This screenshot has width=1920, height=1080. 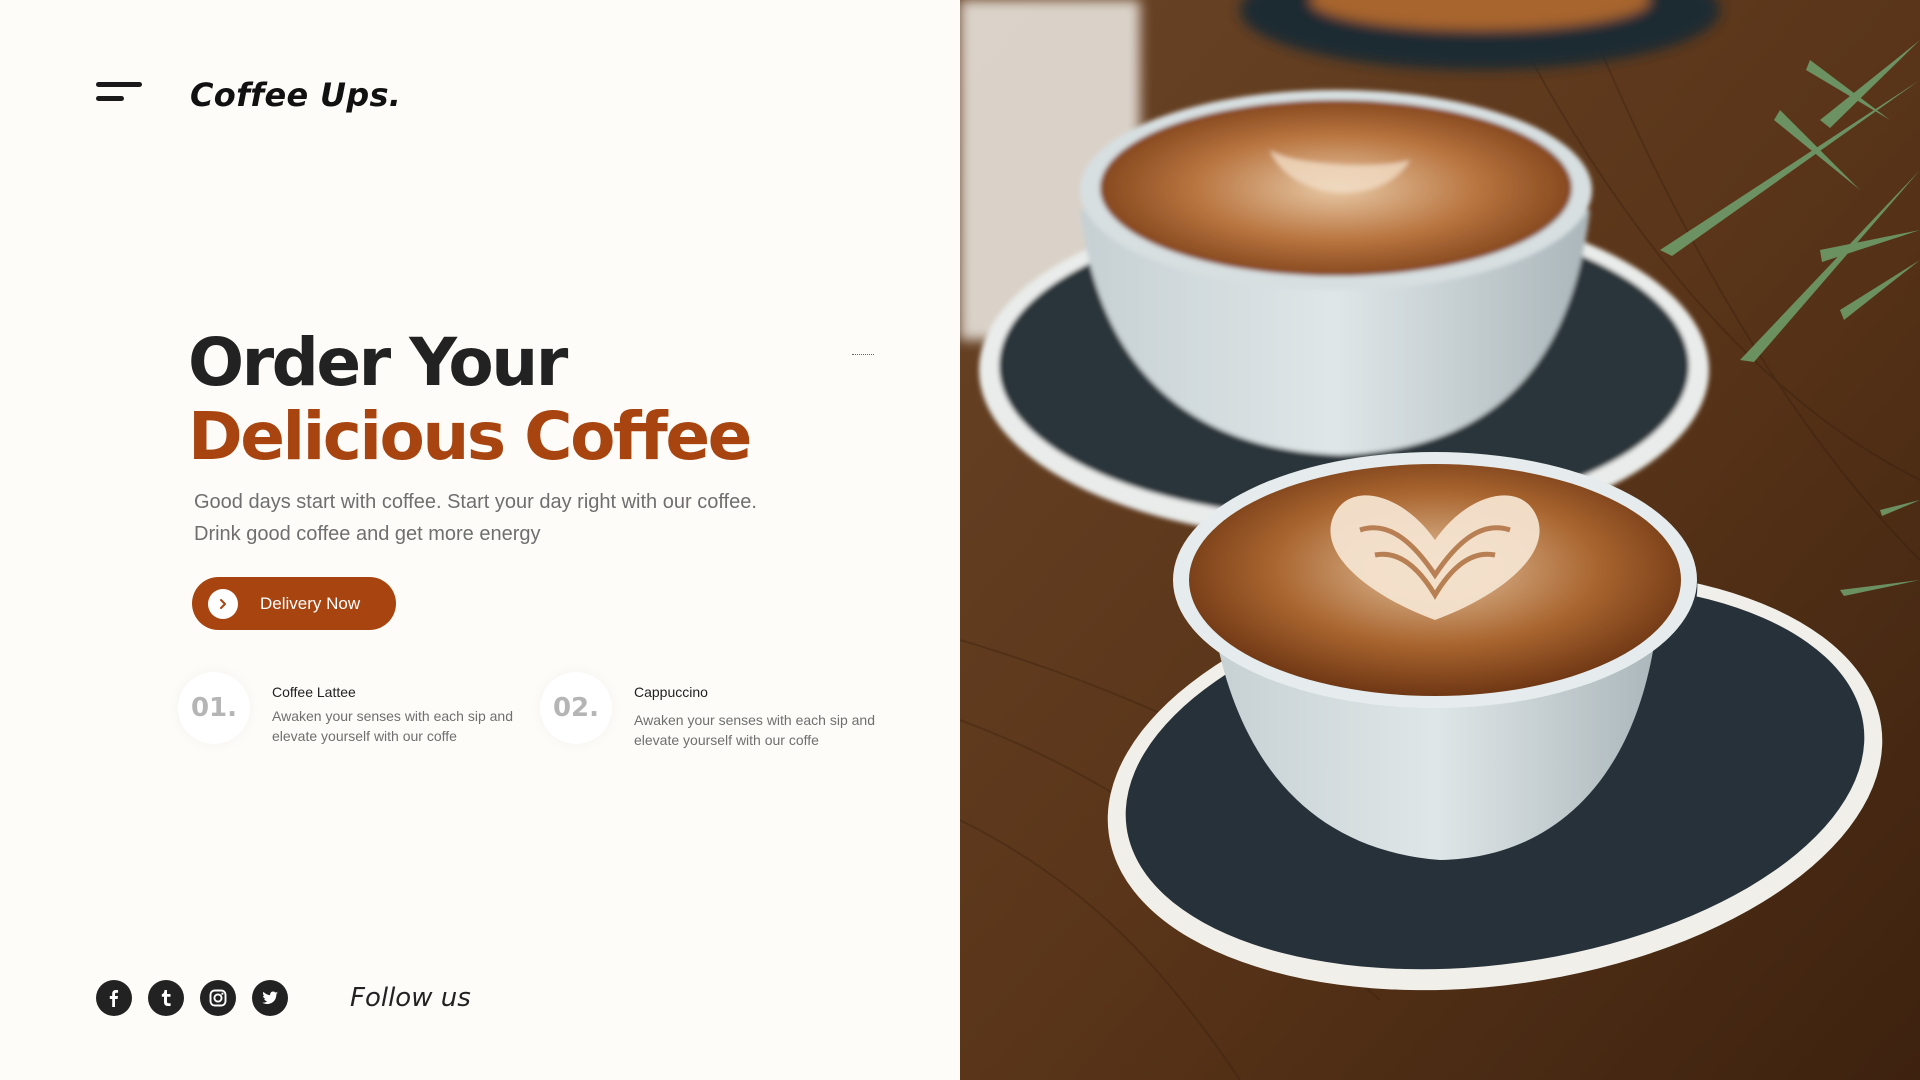 I want to click on social-links: Follow us, so click(x=283, y=998).